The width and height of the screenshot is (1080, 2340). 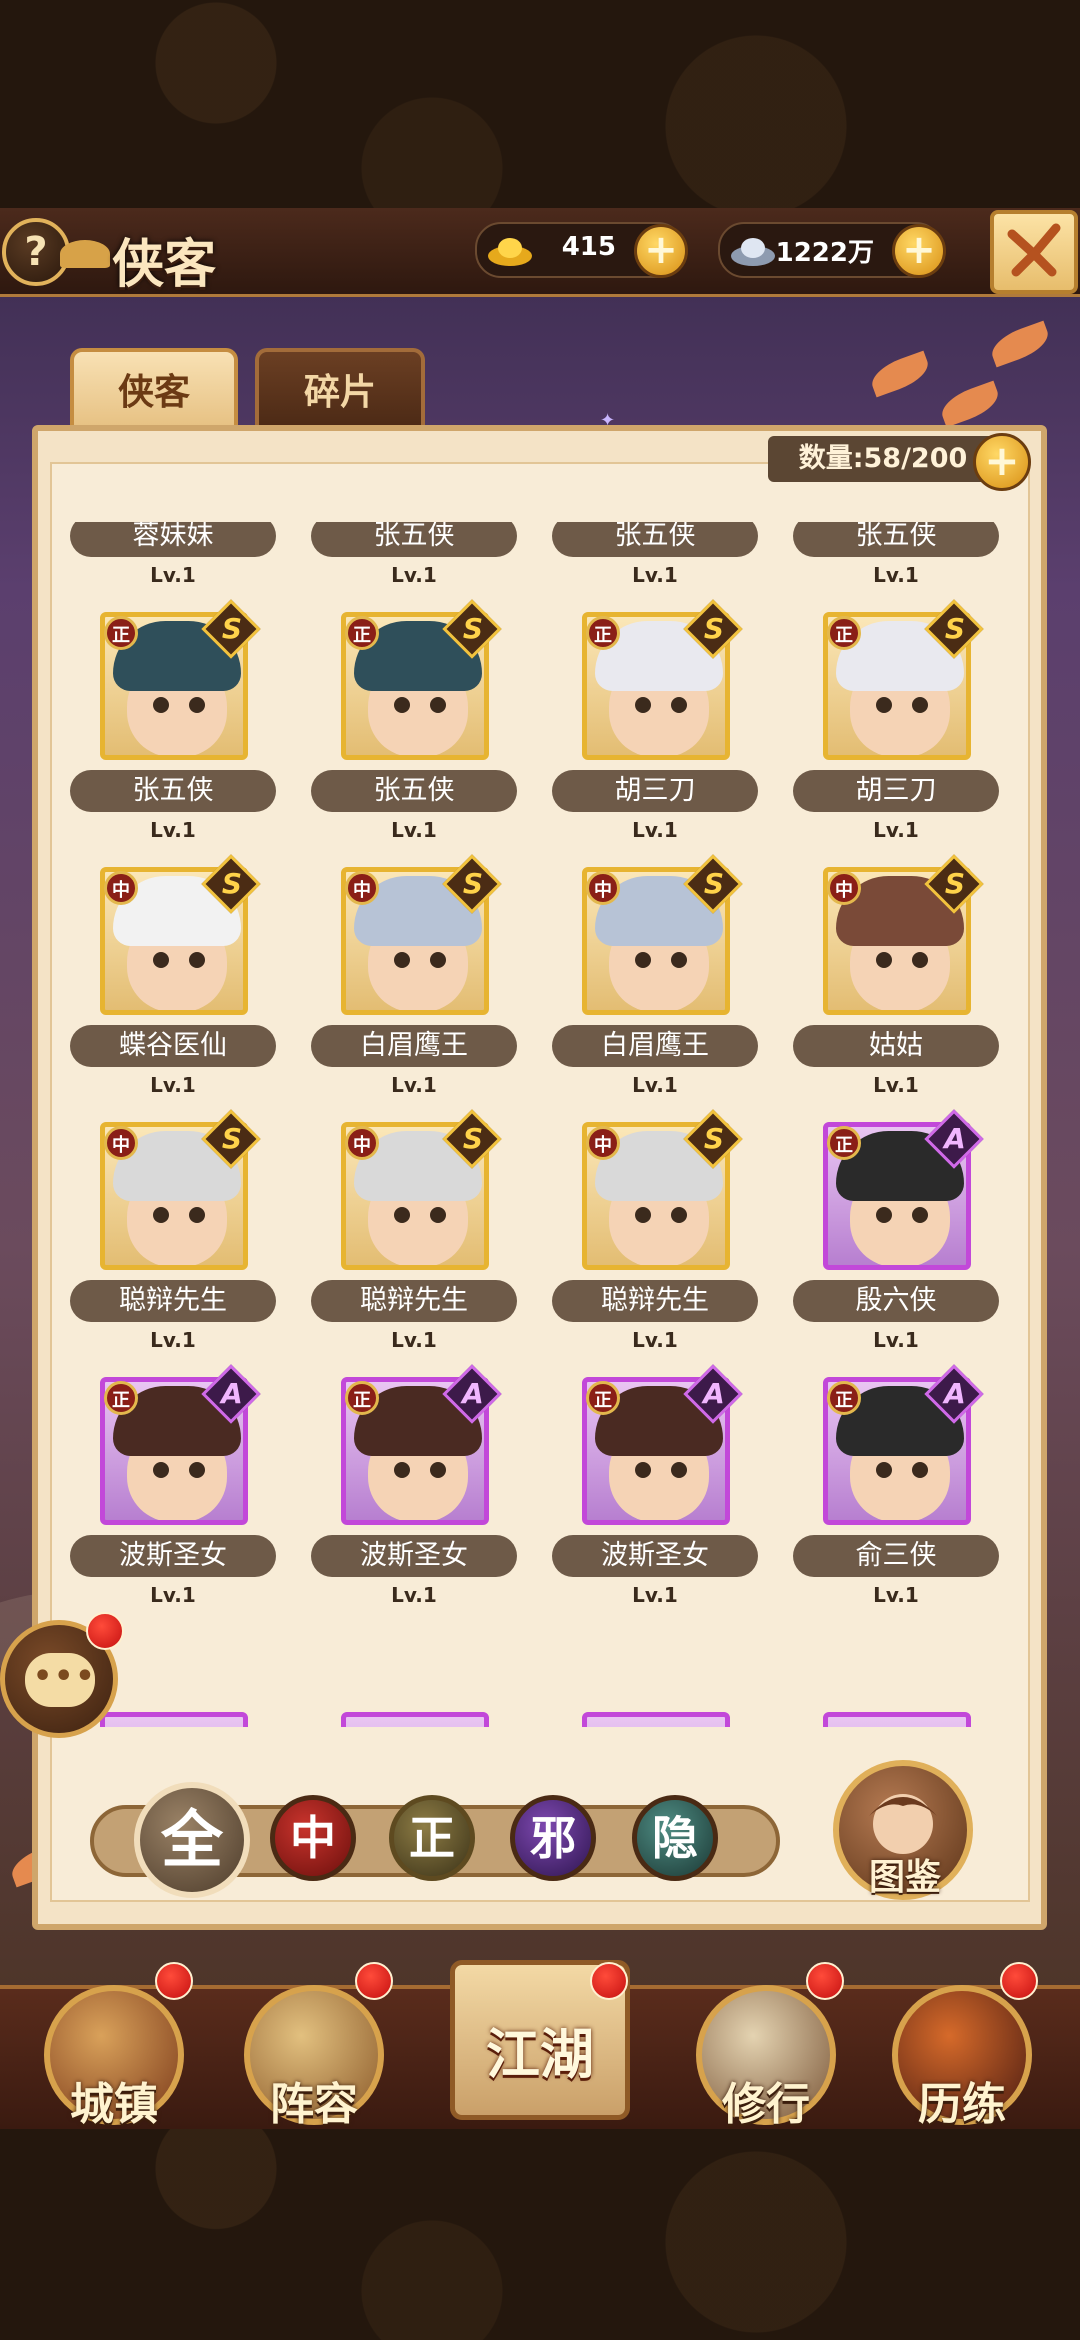 I want to click on hero-card: 正 A 殷六侠 Lv.1, so click(x=896, y=1240).